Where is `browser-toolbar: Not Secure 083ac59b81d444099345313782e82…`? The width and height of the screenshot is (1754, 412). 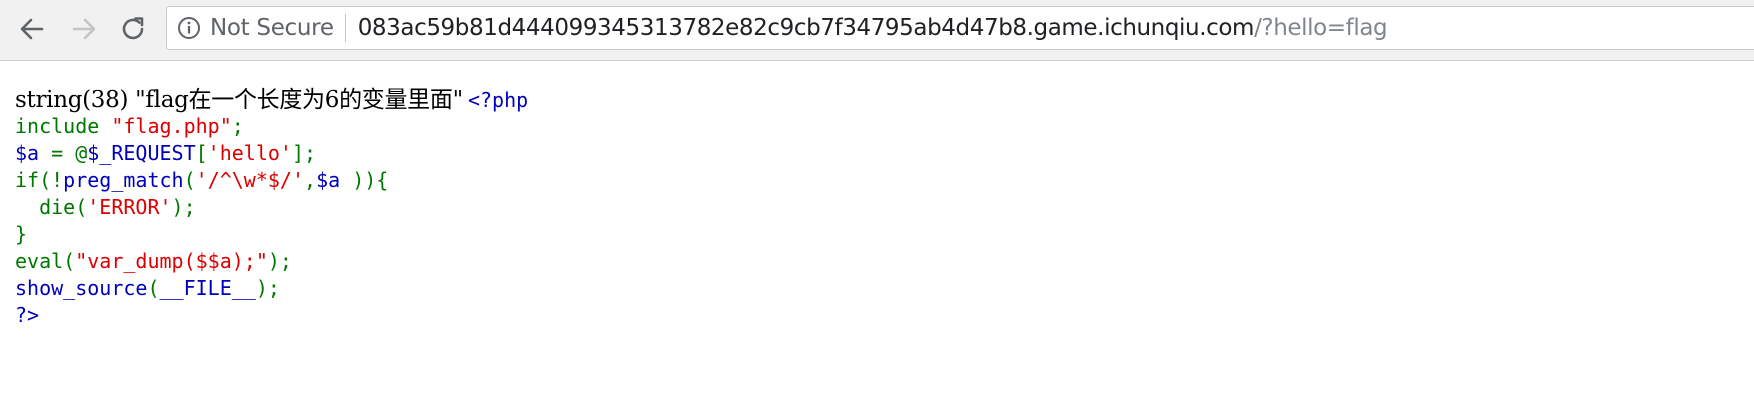
browser-toolbar: Not Secure 083ac59b81d444099345313782e82… is located at coordinates (877, 30).